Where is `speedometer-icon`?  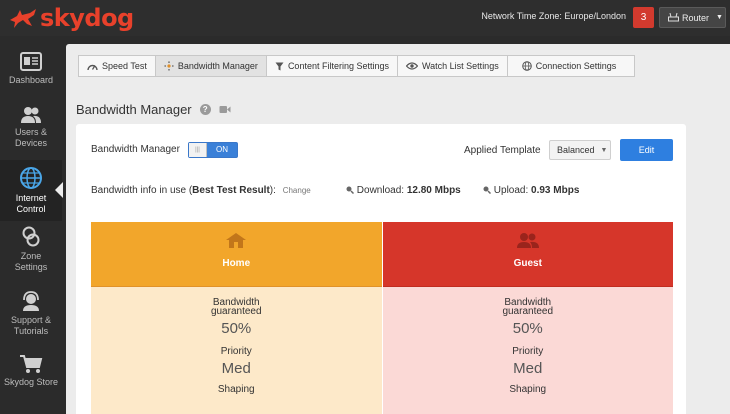
speedometer-icon is located at coordinates (92, 67).